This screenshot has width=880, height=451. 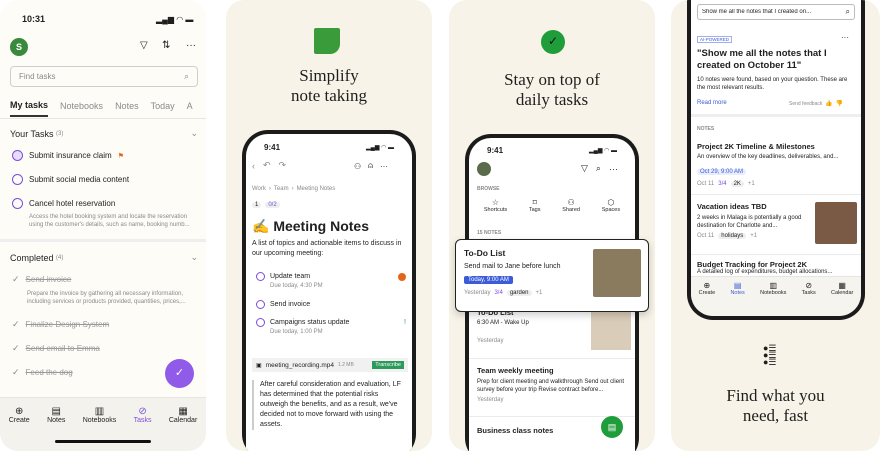 I want to click on tags-button: ⌑ Tags, so click(x=535, y=205).